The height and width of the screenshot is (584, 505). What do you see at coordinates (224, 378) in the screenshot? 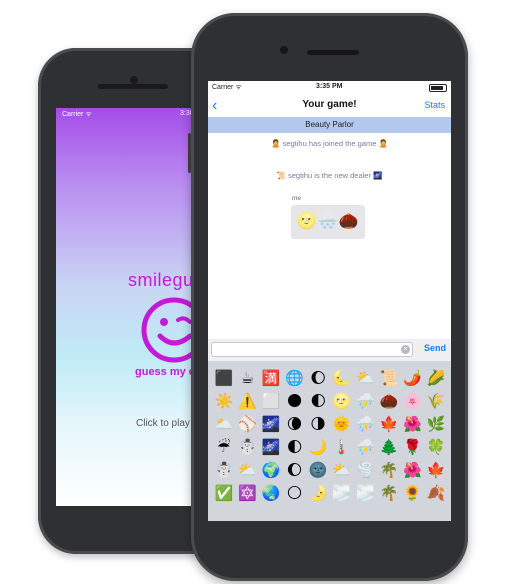
I see `emoji-key: ⬛` at bounding box center [224, 378].